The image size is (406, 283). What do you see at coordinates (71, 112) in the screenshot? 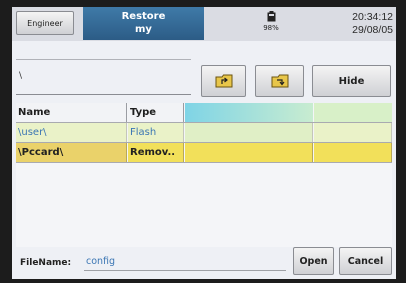
I see `column-header-name: Name` at bounding box center [71, 112].